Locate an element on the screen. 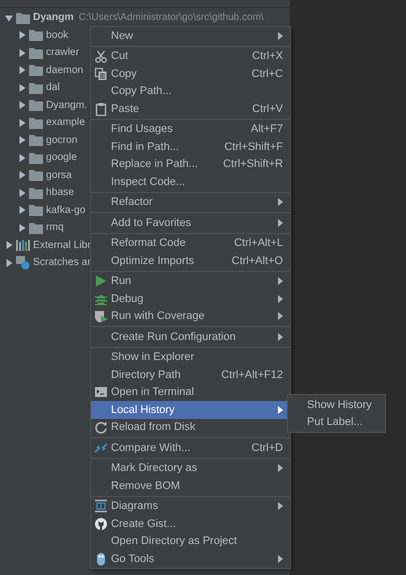  menu-item: Add to Favorites is located at coordinates (190, 223).